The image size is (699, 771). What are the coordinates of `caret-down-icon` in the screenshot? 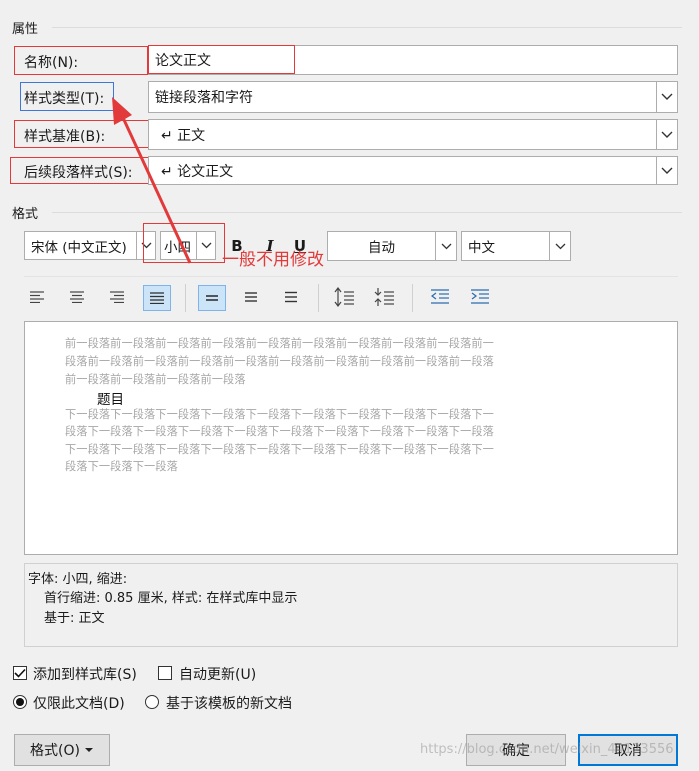 It's located at (88, 750).